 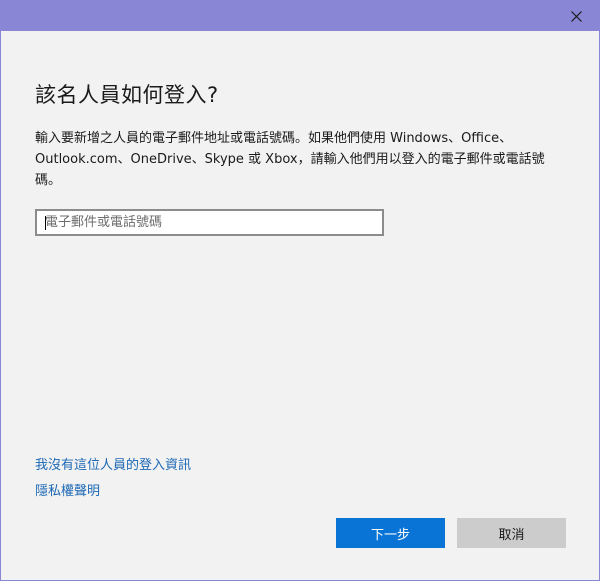 I want to click on next-button: 下一步, so click(x=390, y=533).